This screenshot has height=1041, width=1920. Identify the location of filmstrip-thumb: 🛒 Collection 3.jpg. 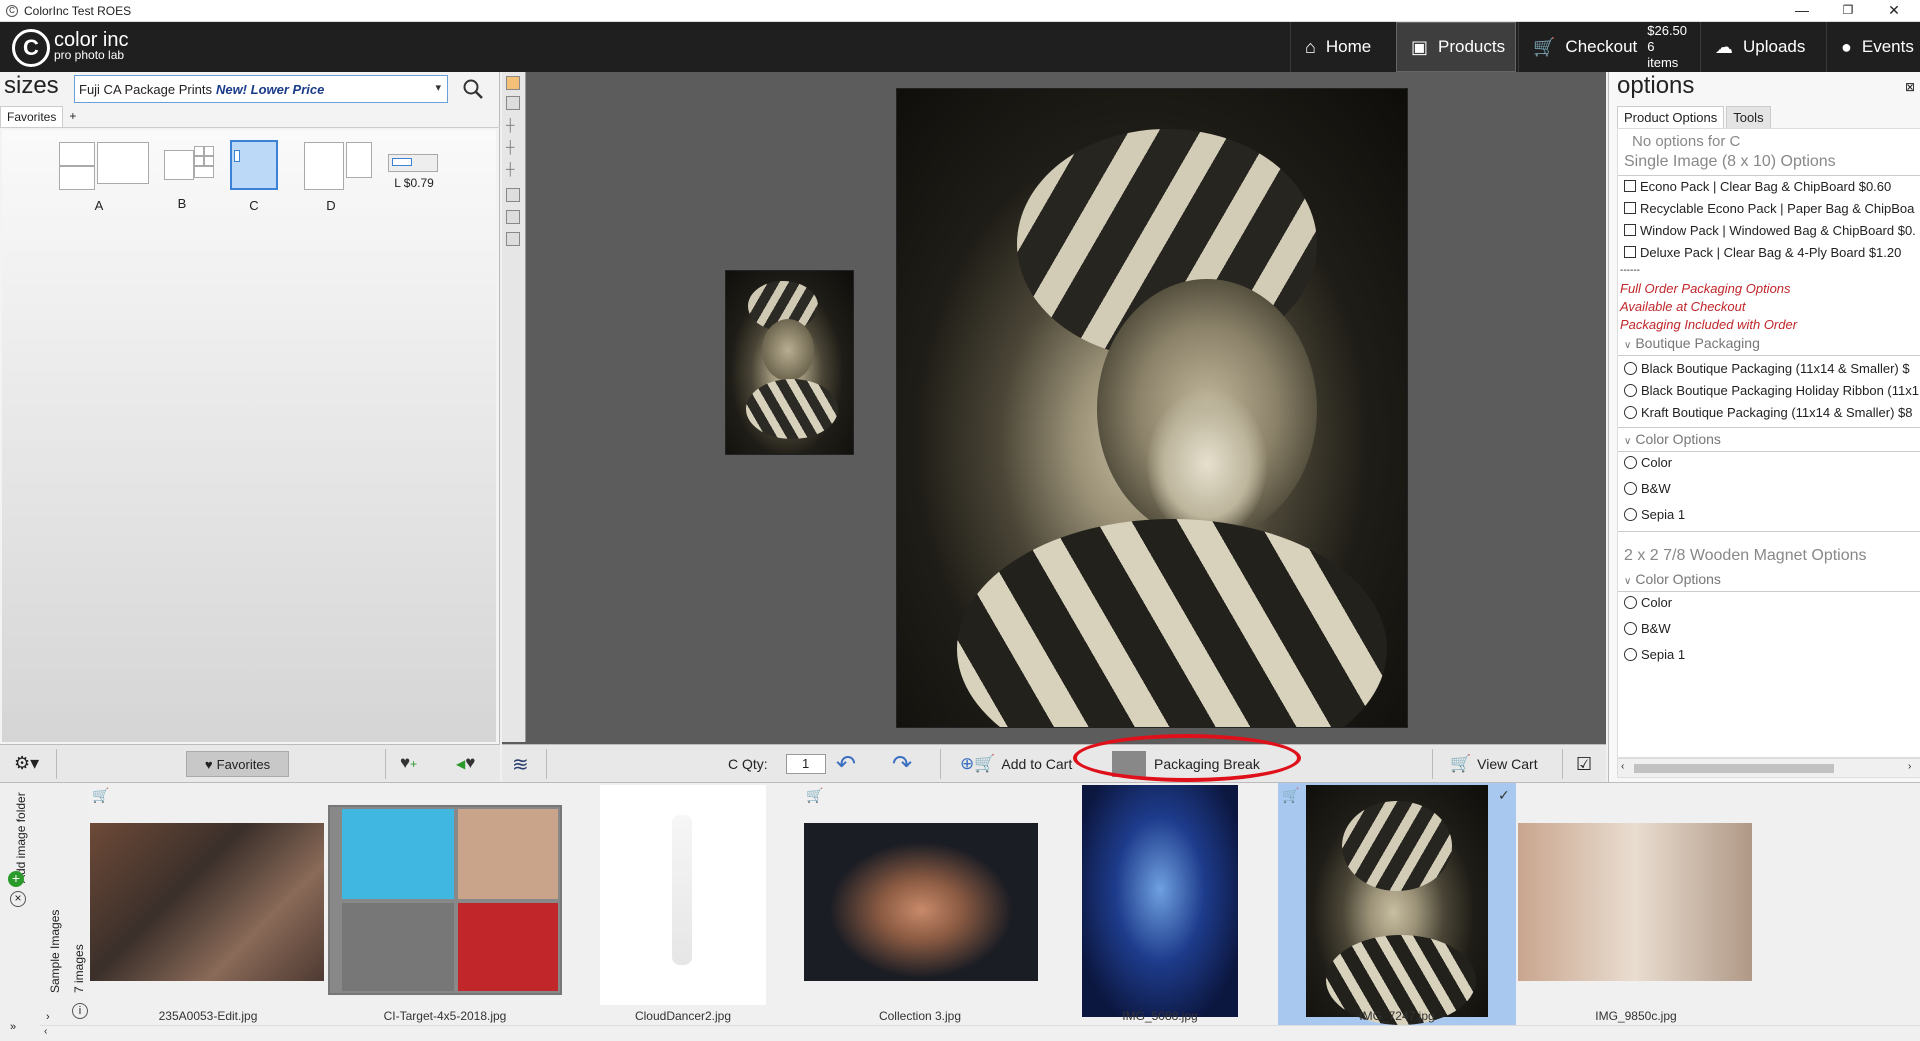
(920, 904).